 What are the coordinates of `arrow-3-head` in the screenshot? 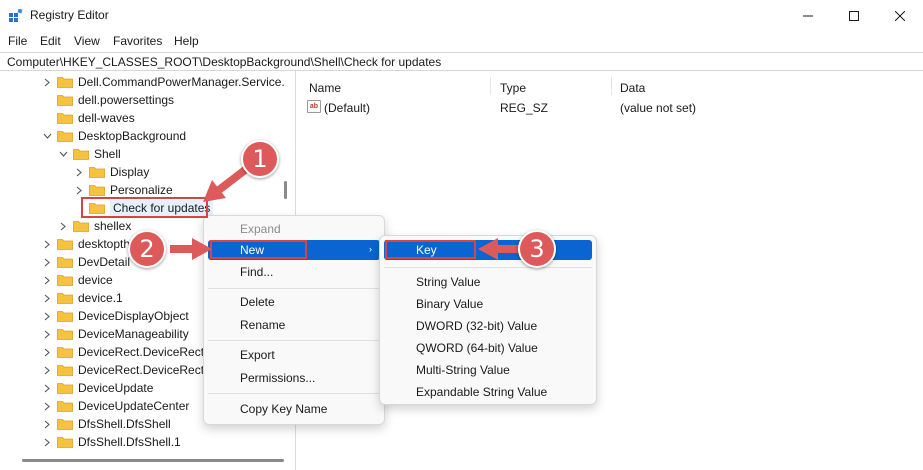 It's located at (488, 249).